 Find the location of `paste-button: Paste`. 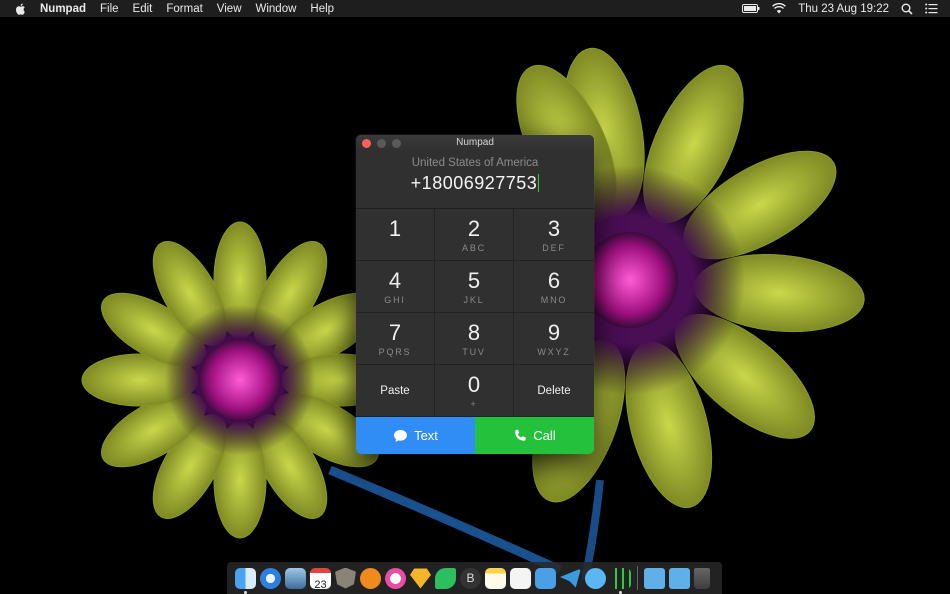

paste-button: Paste is located at coordinates (395, 391).